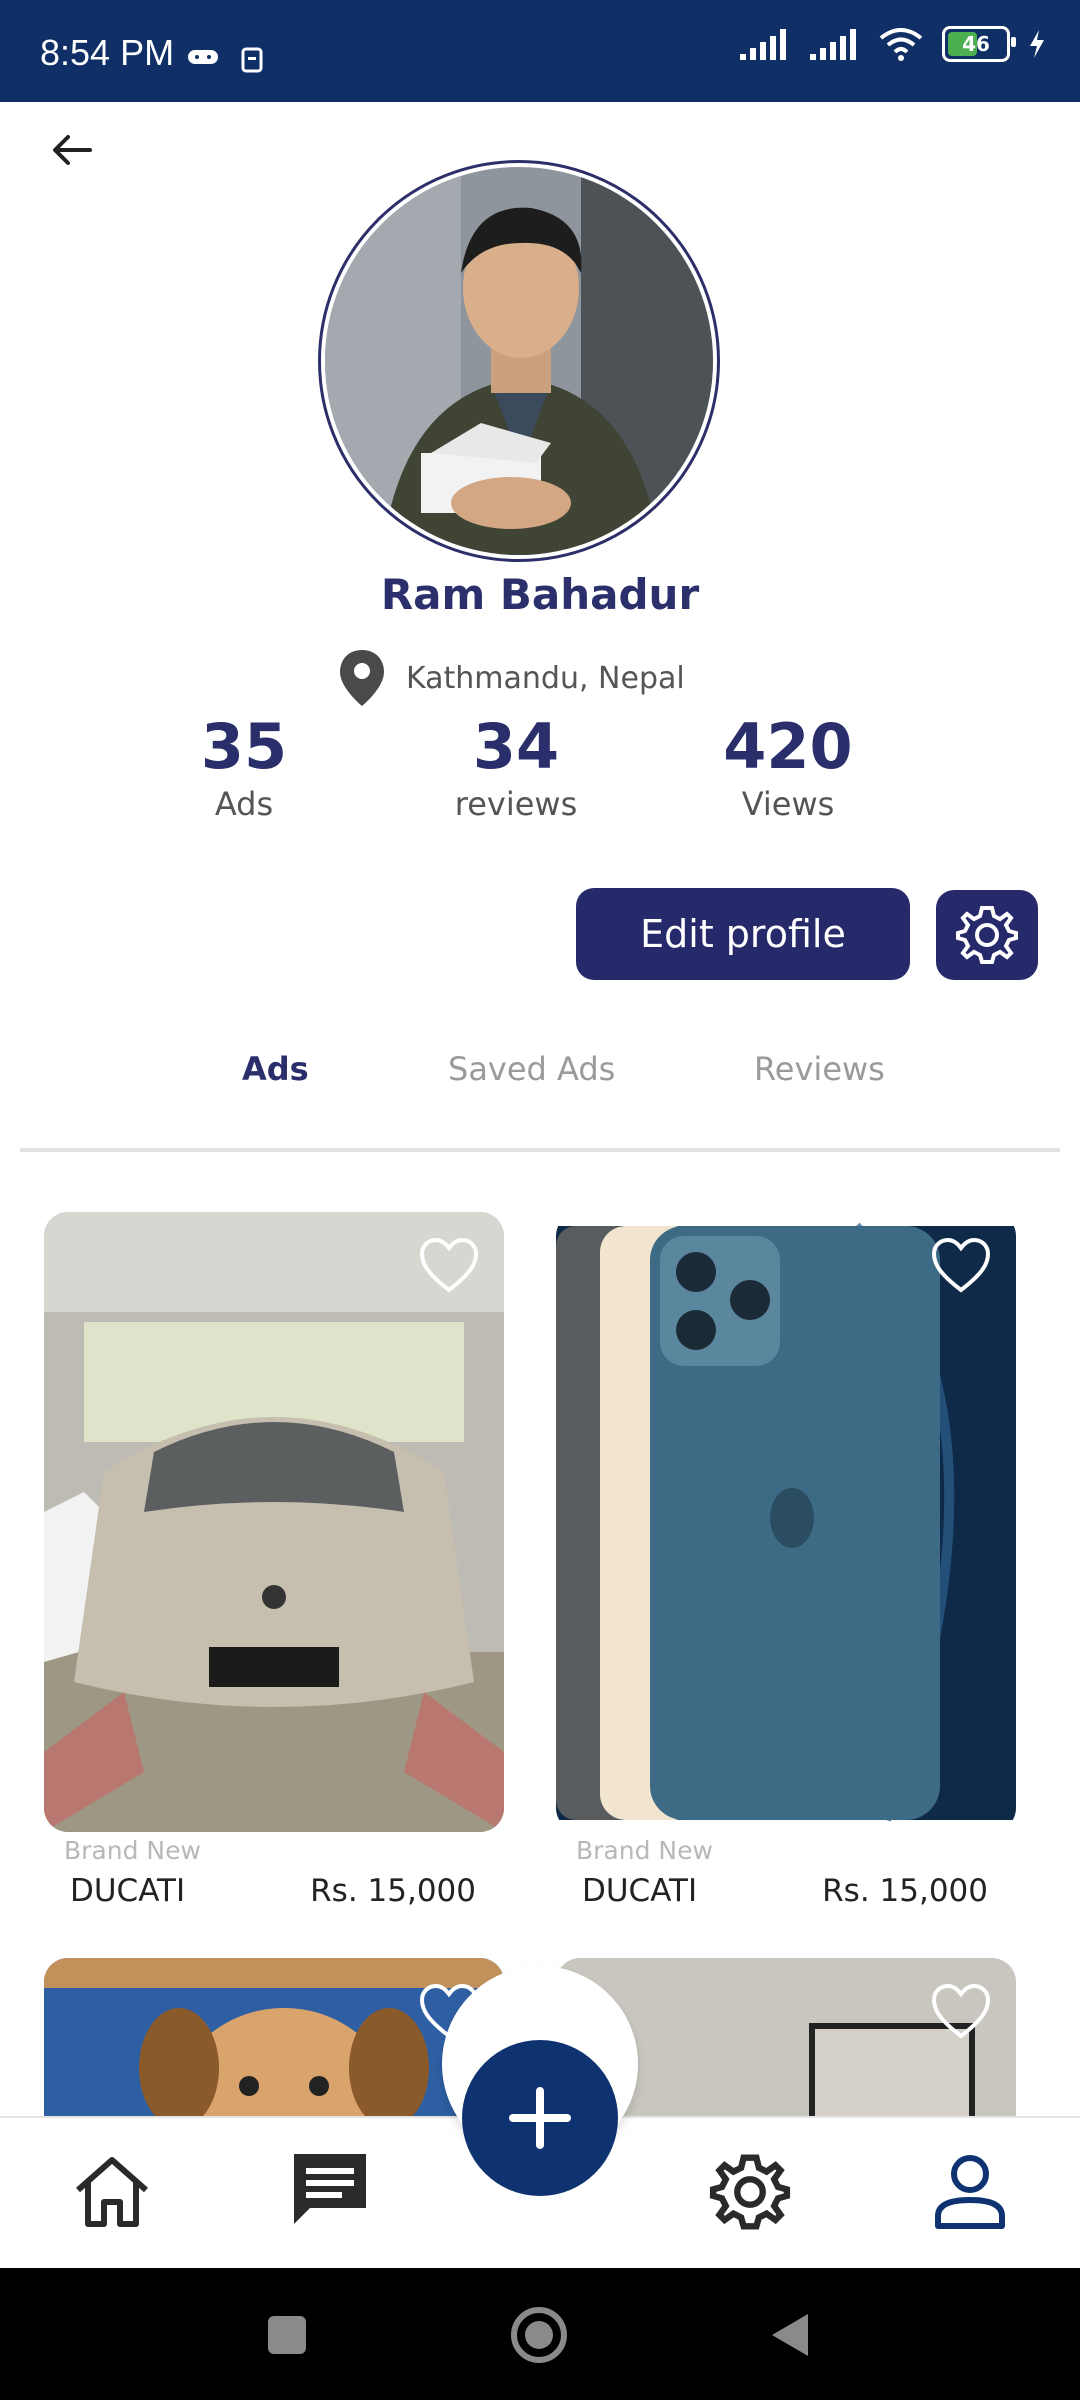 The height and width of the screenshot is (2400, 1080). I want to click on arrow-left-icon, so click(72, 150).